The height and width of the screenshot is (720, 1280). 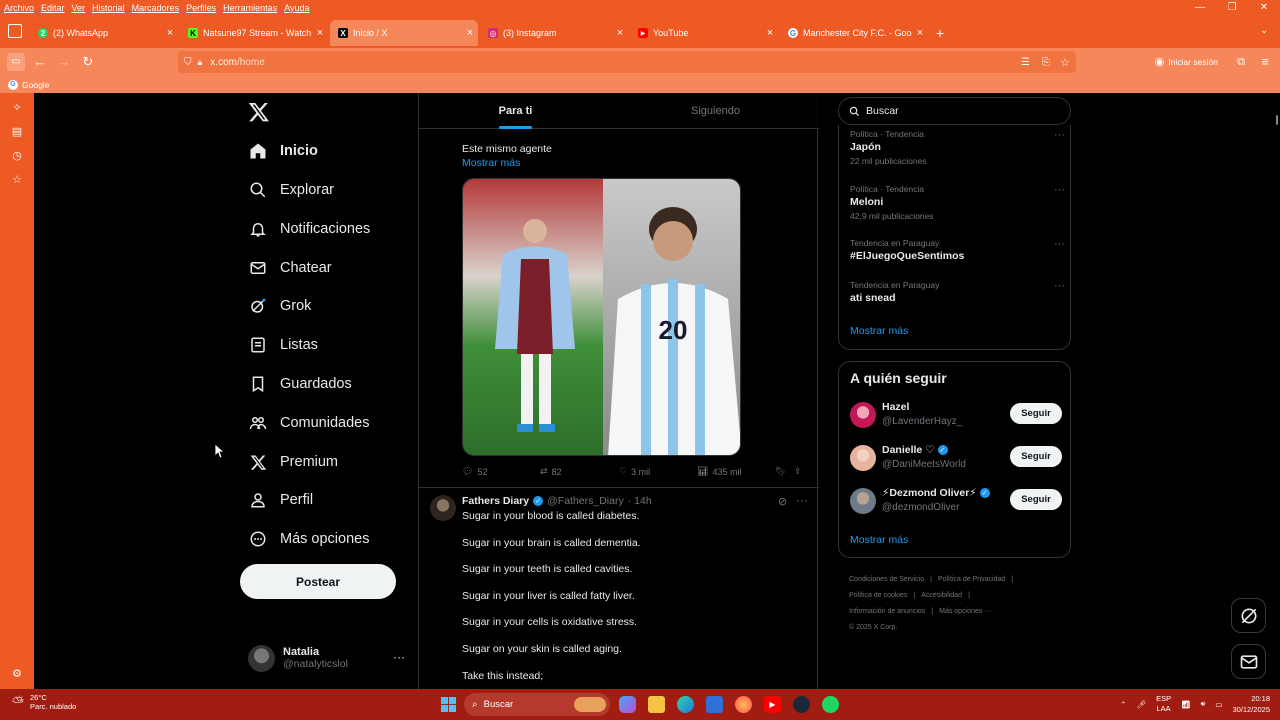 I want to click on menu-archivo: Archivo, so click(x=19, y=8).